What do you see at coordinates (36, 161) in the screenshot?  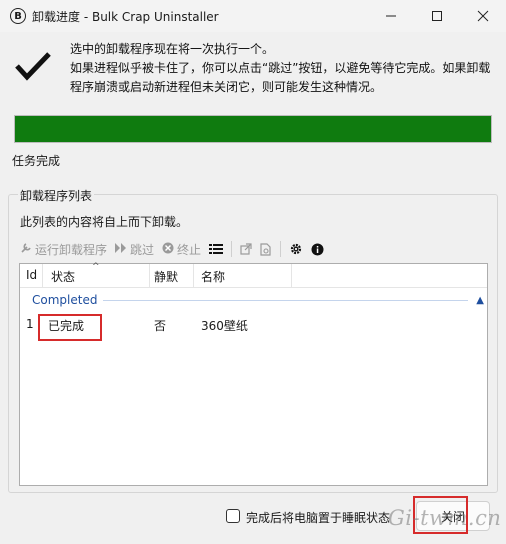 I see `task-status: 任务完成` at bounding box center [36, 161].